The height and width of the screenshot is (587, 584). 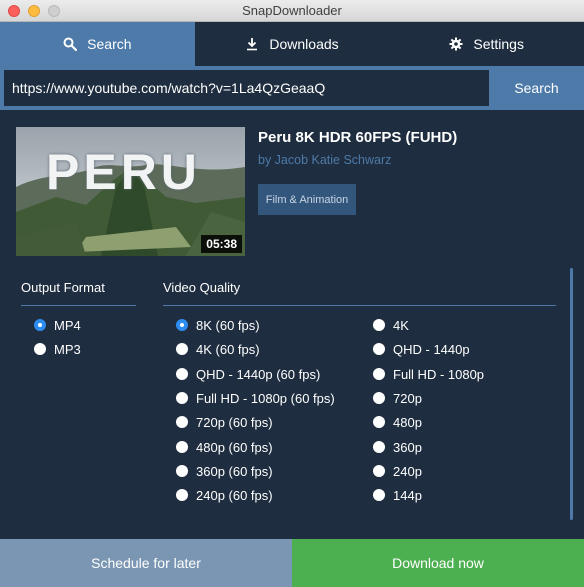 I want to click on quality-option-720p: 720p, so click(x=397, y=398).